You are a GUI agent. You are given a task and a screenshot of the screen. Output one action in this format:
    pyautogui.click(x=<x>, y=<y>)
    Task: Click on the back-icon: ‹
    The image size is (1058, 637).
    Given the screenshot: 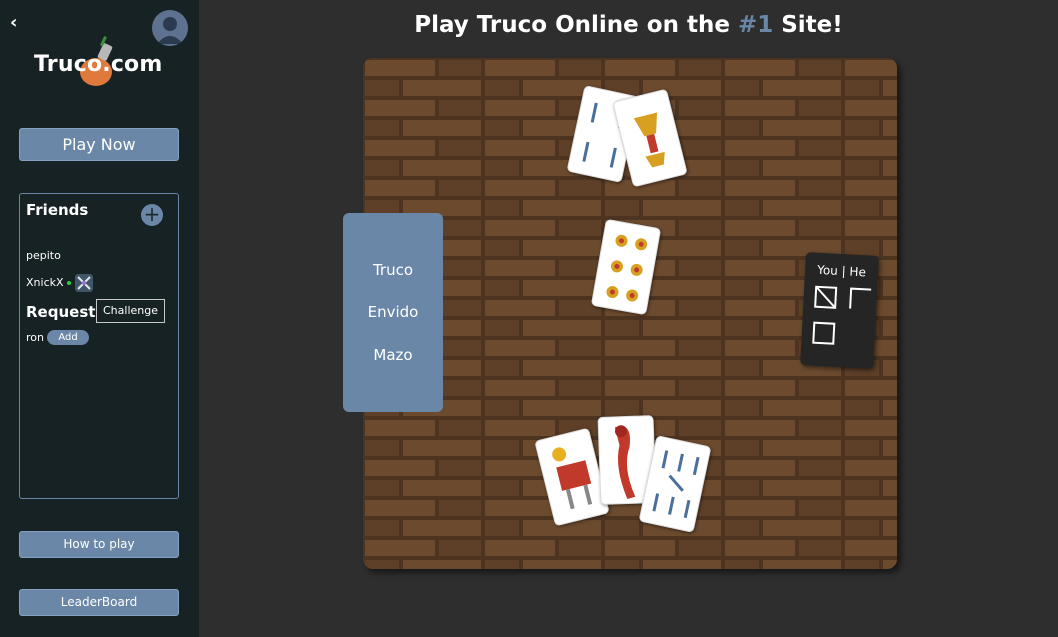 What is the action you would take?
    pyautogui.click(x=13, y=22)
    